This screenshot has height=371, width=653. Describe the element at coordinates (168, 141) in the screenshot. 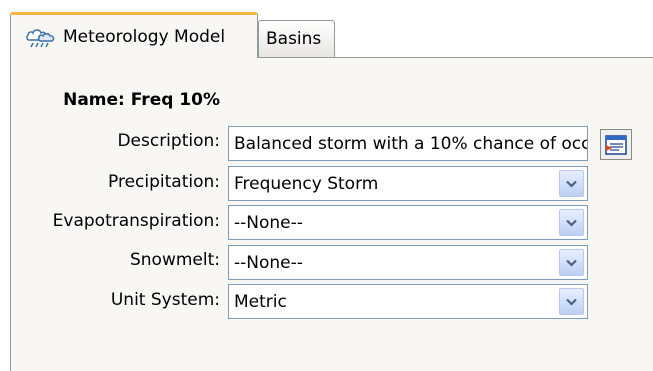

I see `description-label: Description:` at that location.